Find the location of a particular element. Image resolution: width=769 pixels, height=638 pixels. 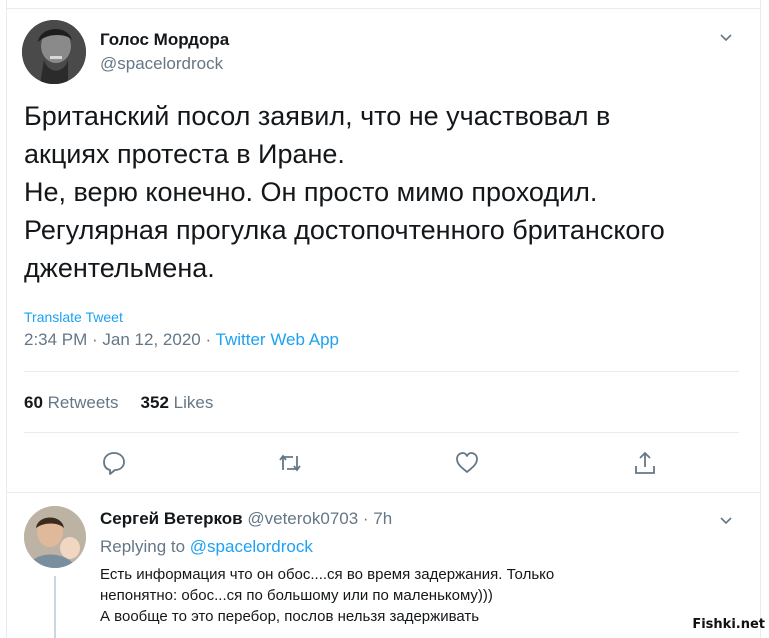

likes-stat: 352 Likes is located at coordinates (177, 402).